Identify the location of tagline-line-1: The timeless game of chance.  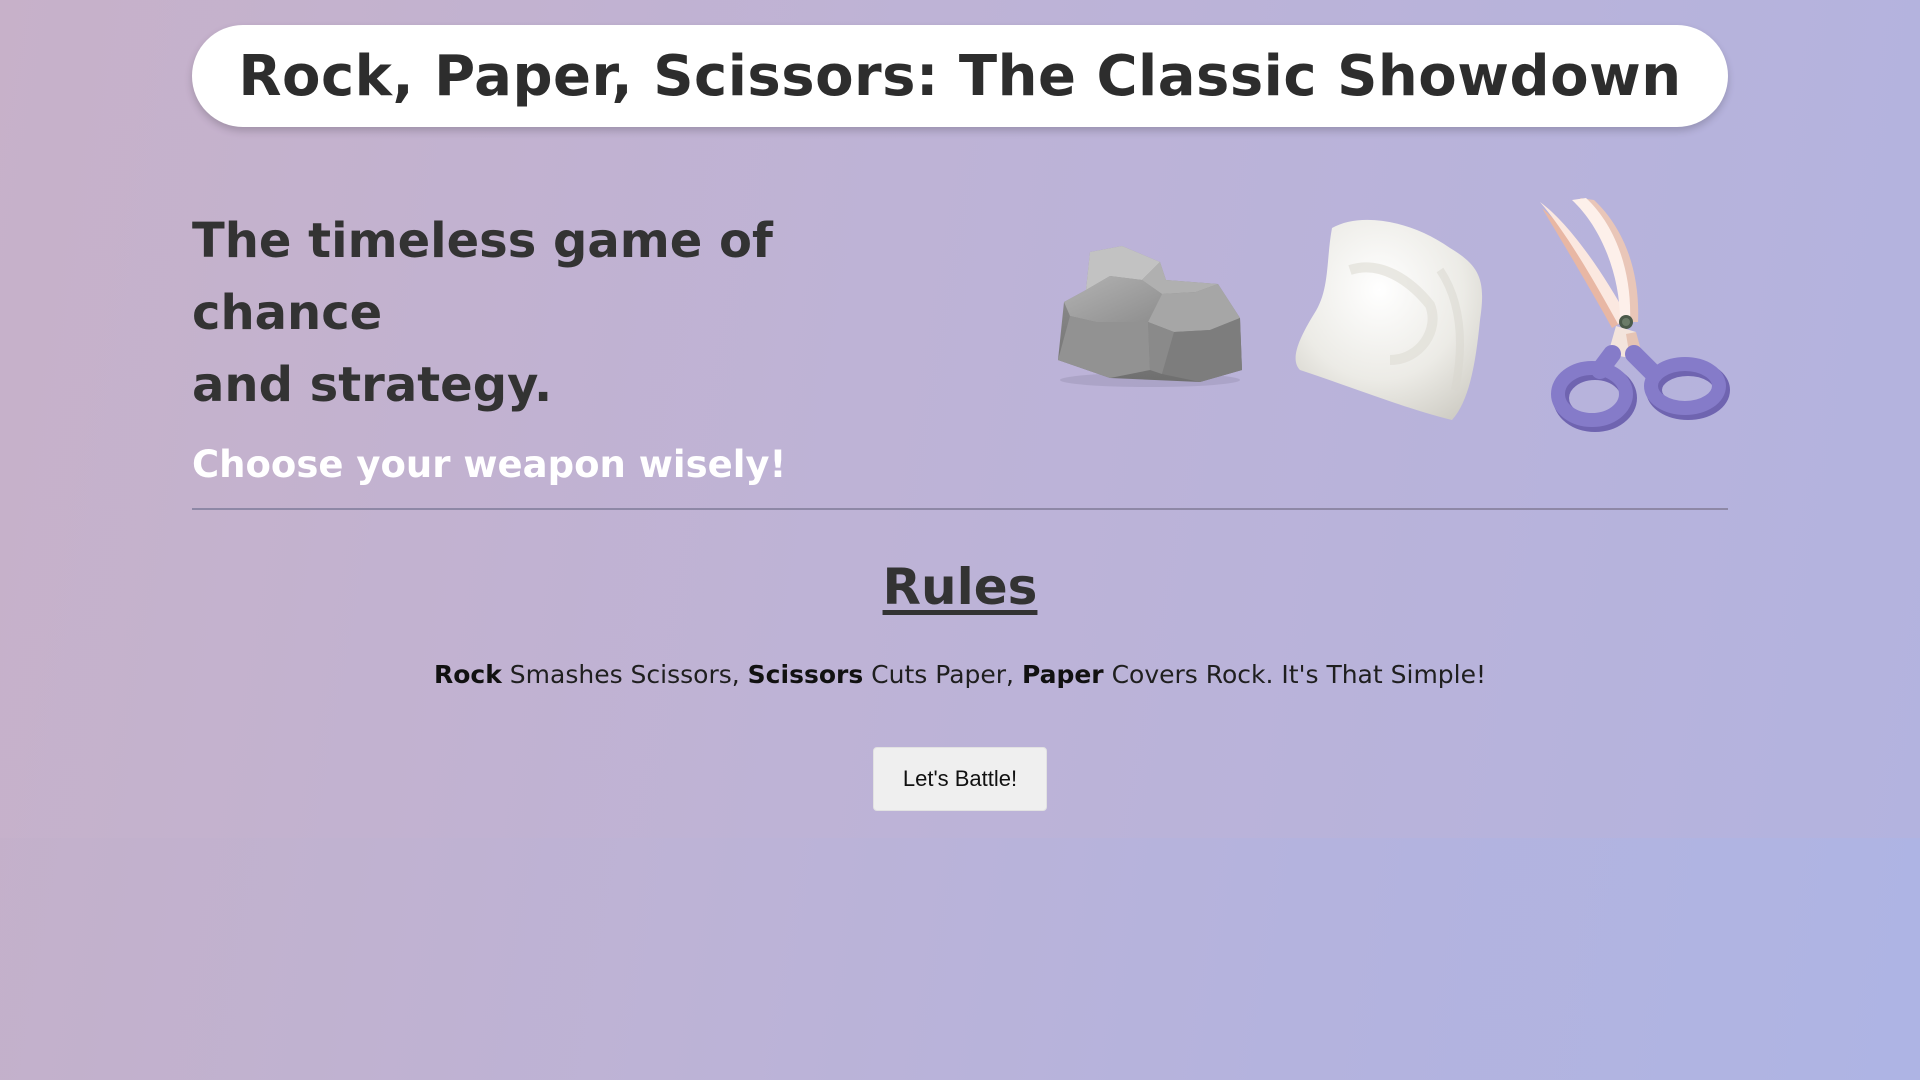
(482, 277).